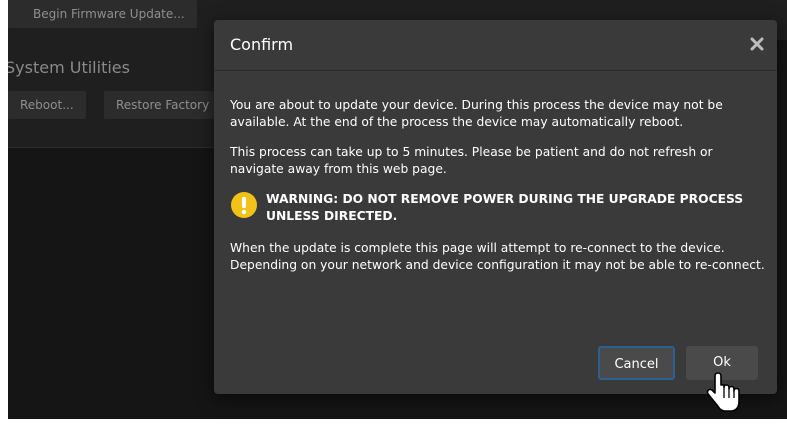 The height and width of the screenshot is (430, 787). Describe the element at coordinates (636, 363) in the screenshot. I see `cancel-button: Cancel` at that location.